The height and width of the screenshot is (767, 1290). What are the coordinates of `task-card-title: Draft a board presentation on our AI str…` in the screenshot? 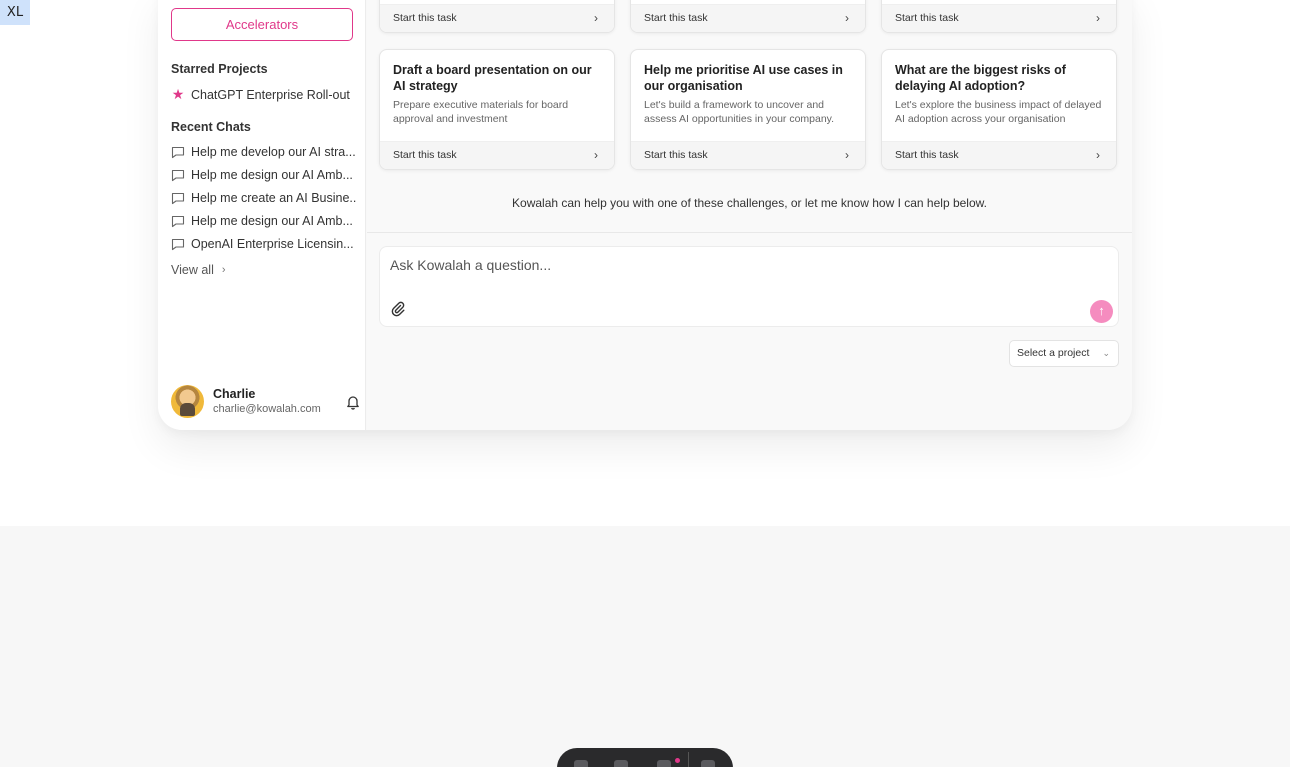 It's located at (492, 78).